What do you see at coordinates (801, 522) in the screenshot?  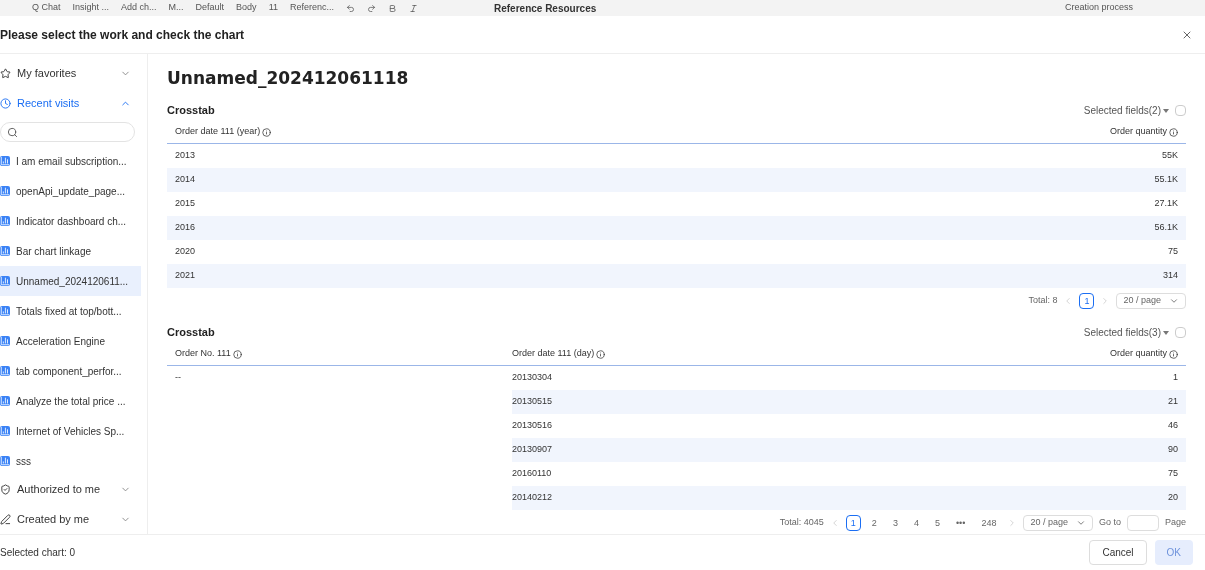 I see `total-count: Total: 4045` at bounding box center [801, 522].